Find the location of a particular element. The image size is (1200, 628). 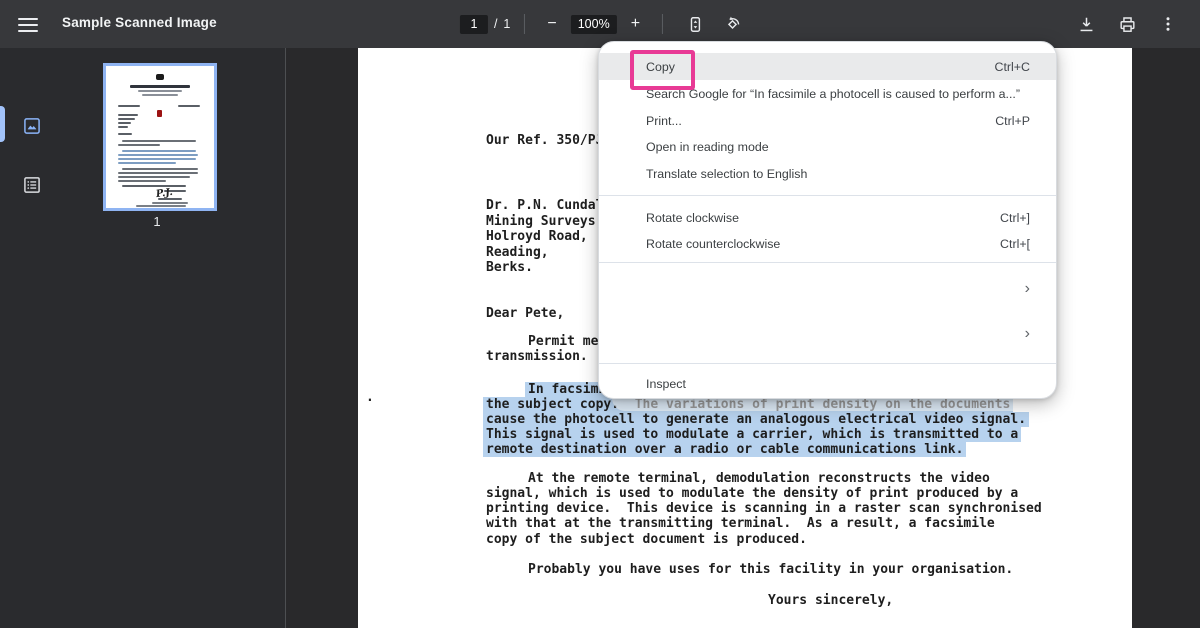

print-icon is located at coordinates (1127, 24).